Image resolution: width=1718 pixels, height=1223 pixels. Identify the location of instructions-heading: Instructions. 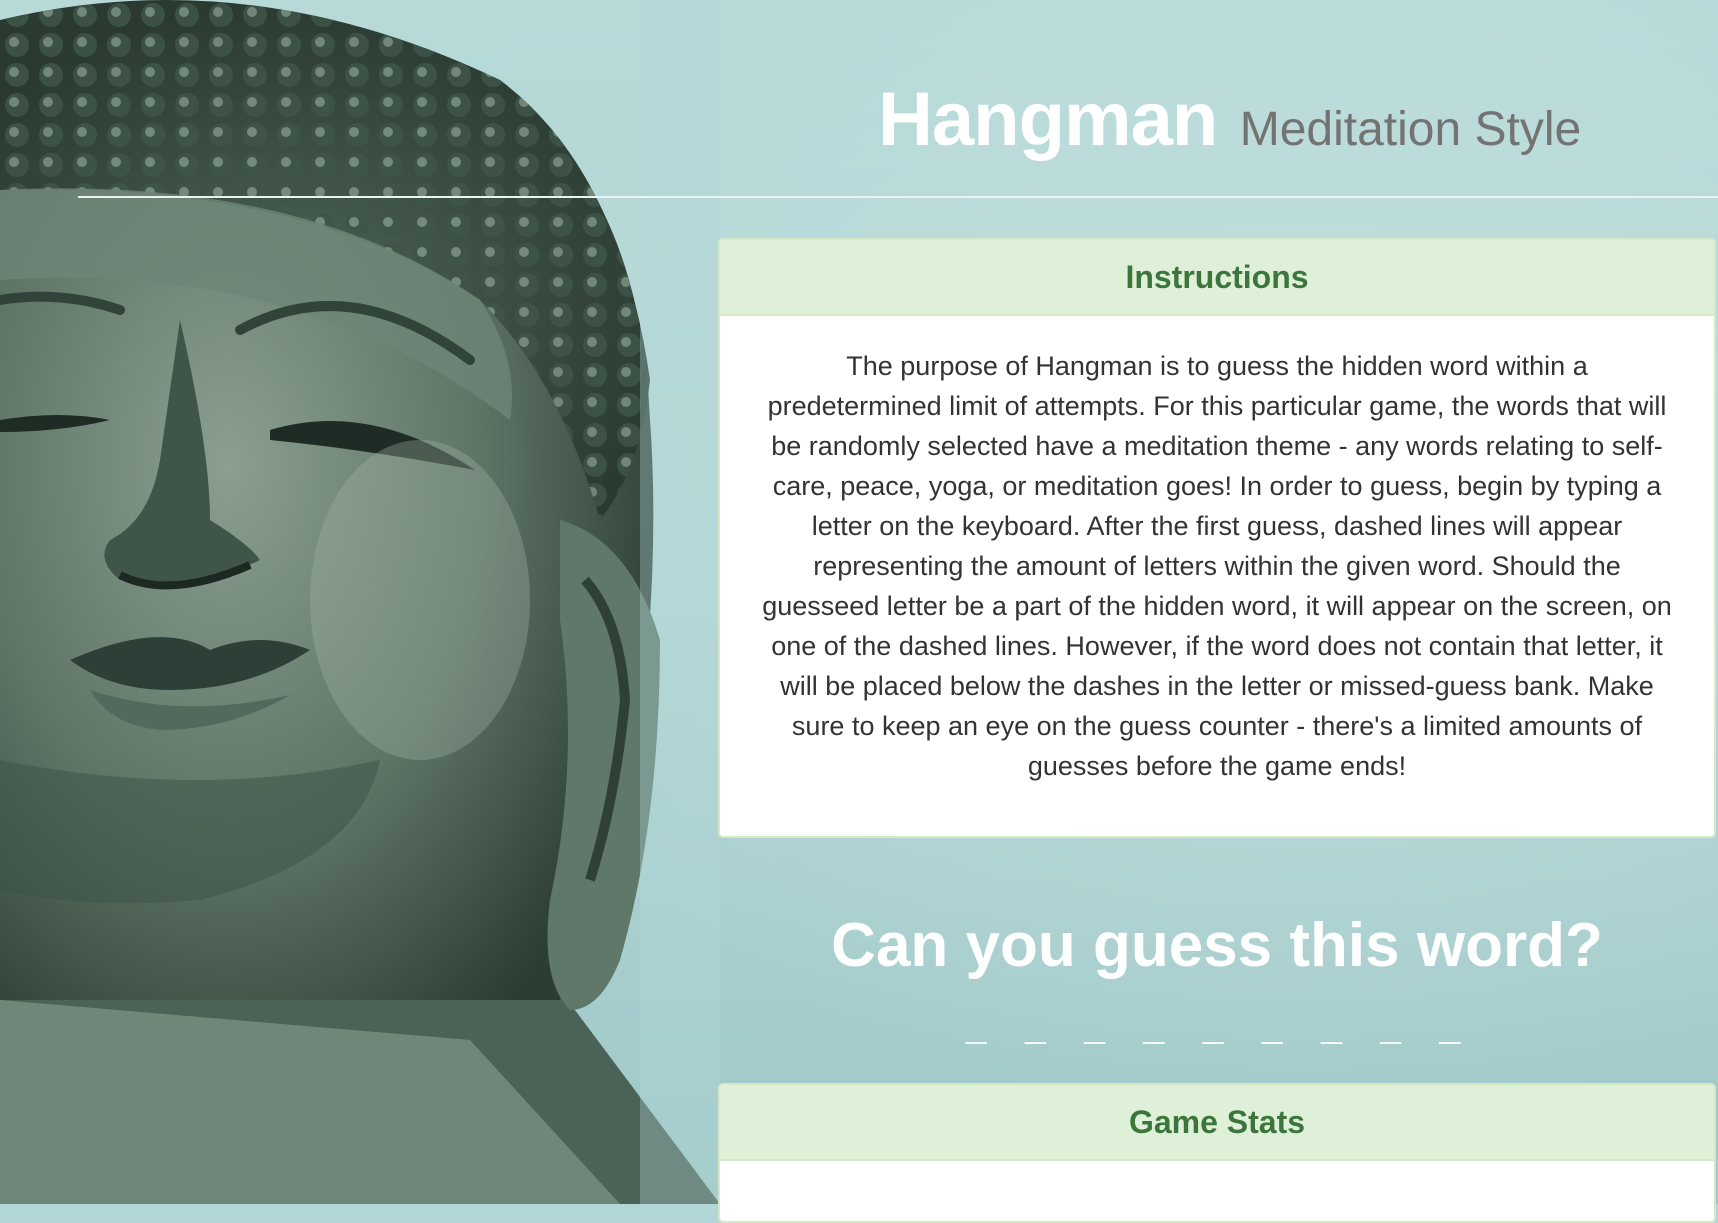
(1217, 278).